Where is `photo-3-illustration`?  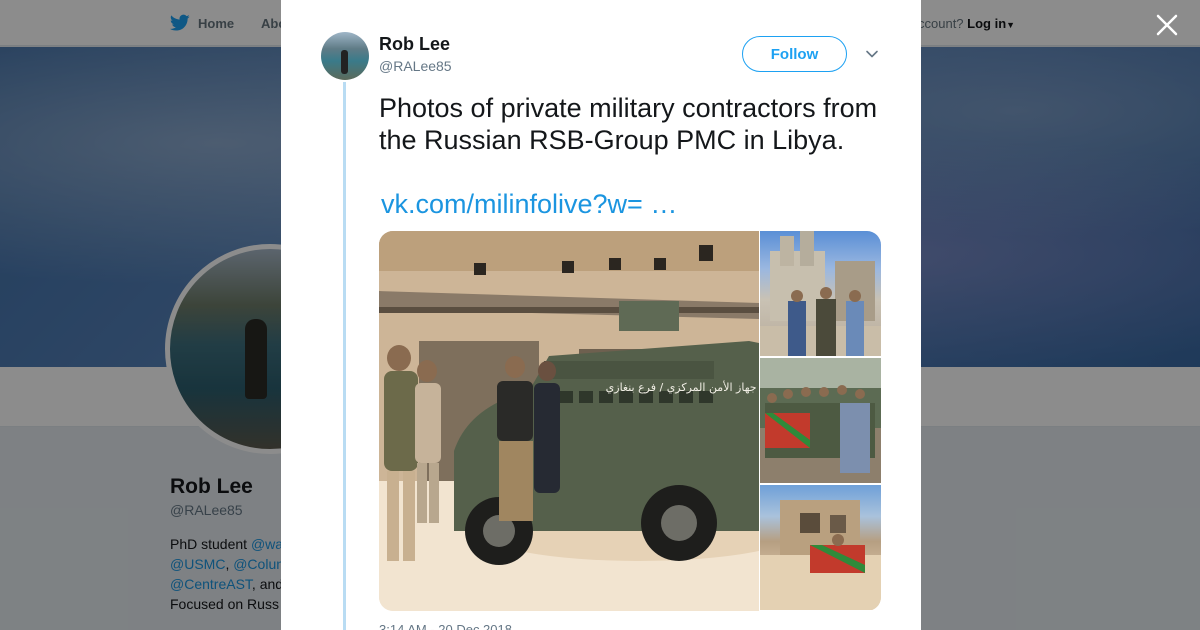
photo-3-illustration is located at coordinates (820, 420).